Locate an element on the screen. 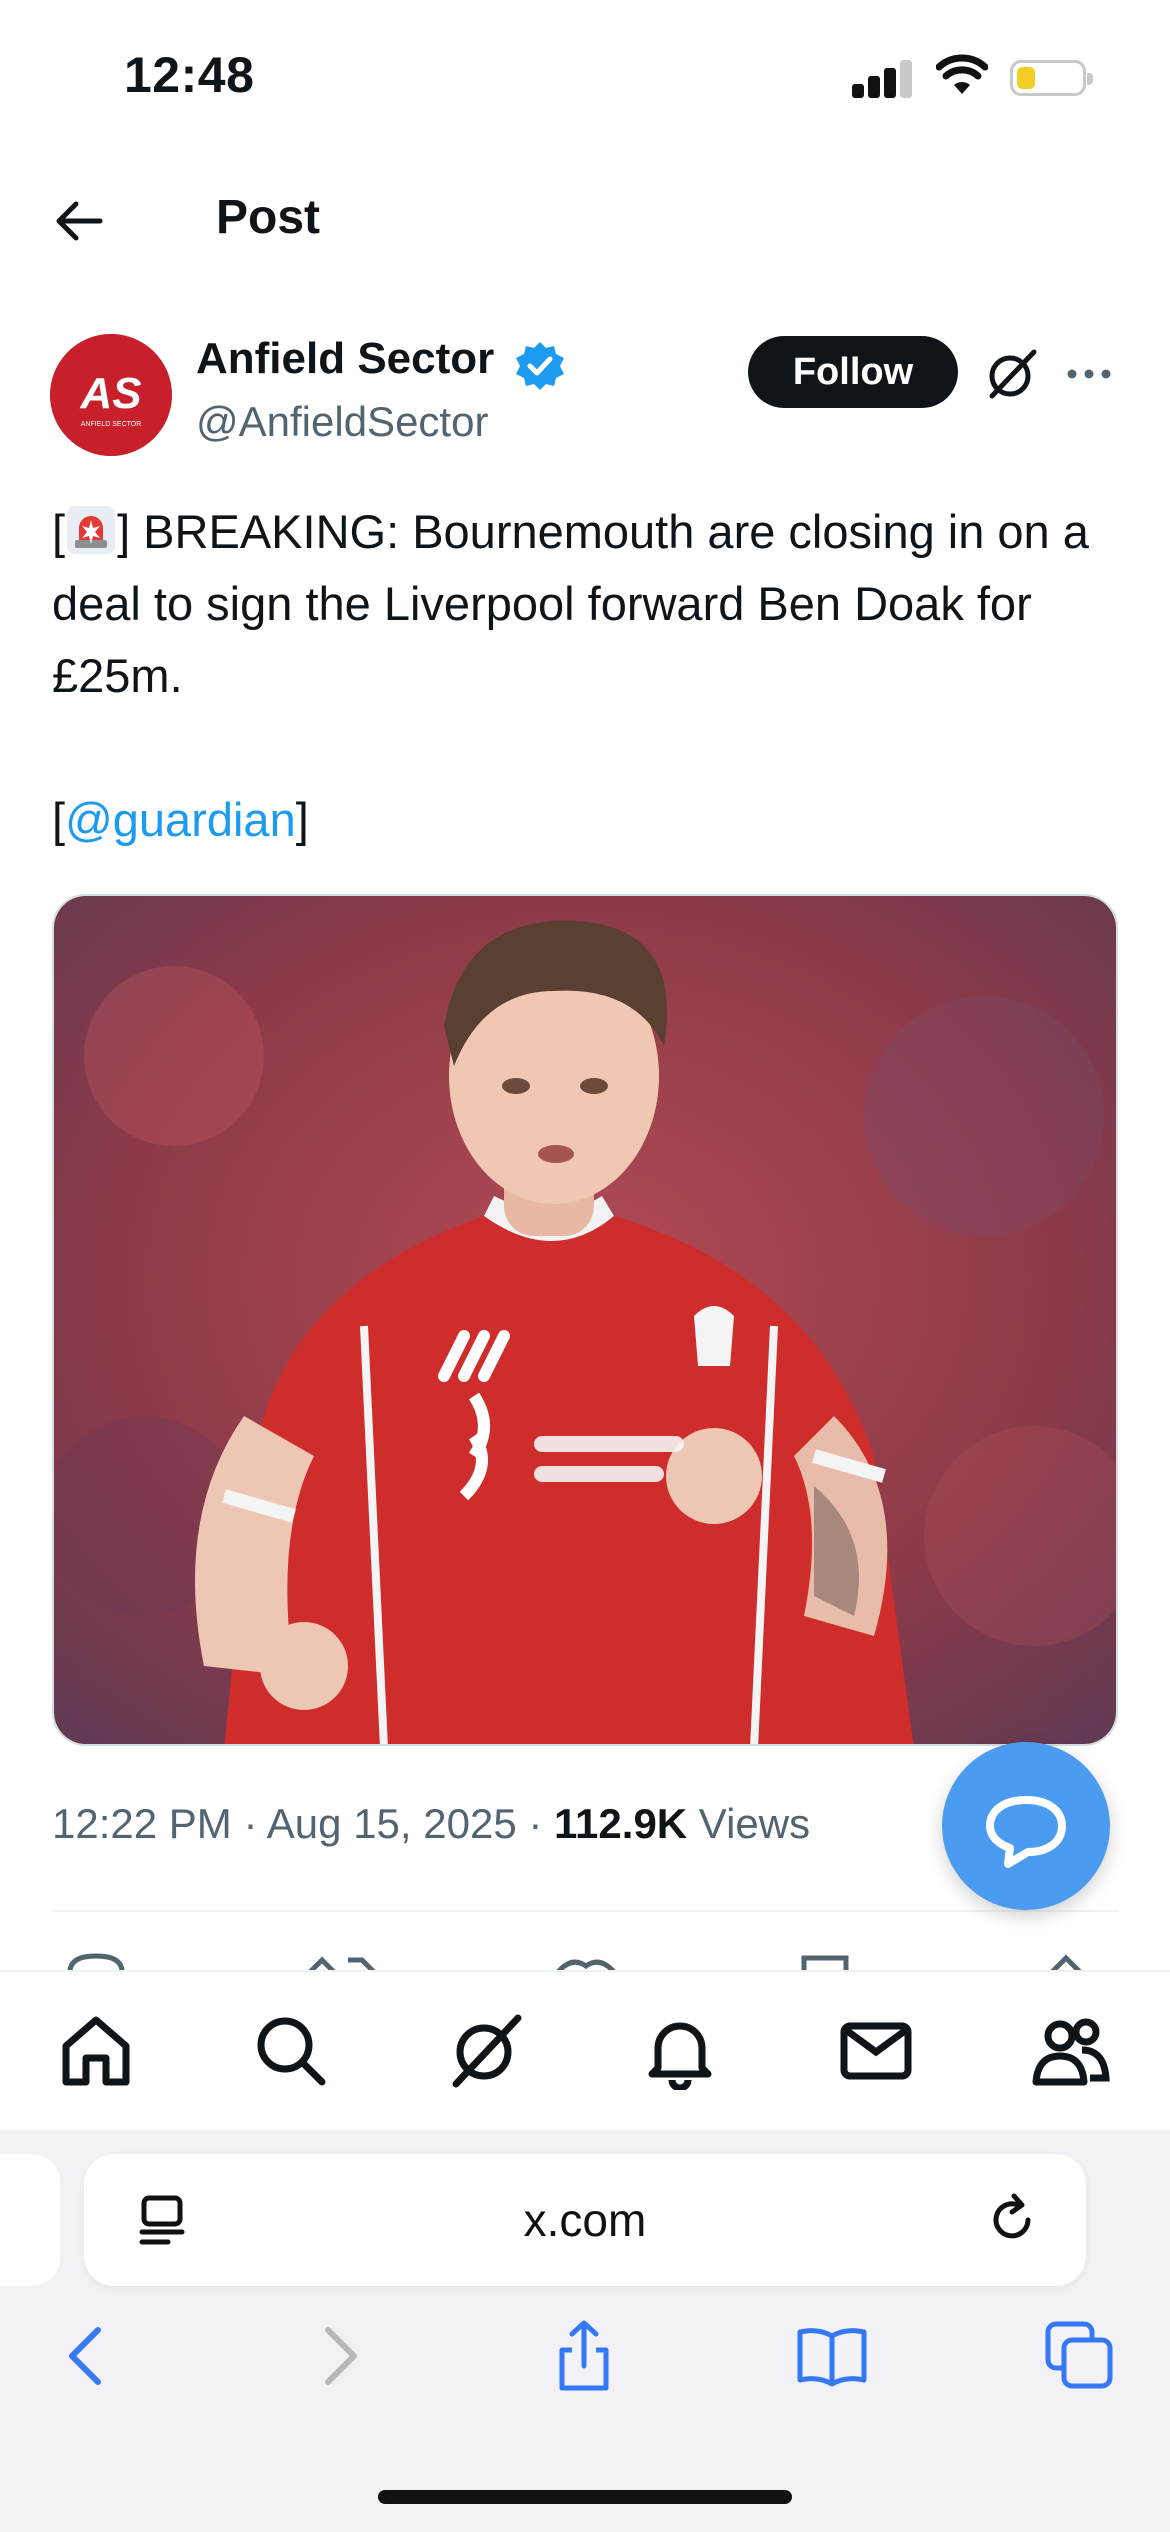  home-icon is located at coordinates (96, 2050).